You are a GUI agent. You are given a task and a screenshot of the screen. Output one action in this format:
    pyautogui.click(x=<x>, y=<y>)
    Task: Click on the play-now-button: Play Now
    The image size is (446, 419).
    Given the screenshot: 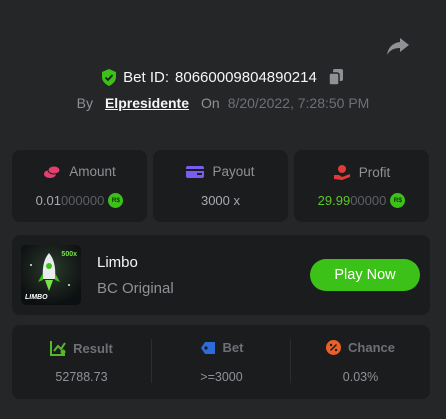 What is the action you would take?
    pyautogui.click(x=365, y=275)
    